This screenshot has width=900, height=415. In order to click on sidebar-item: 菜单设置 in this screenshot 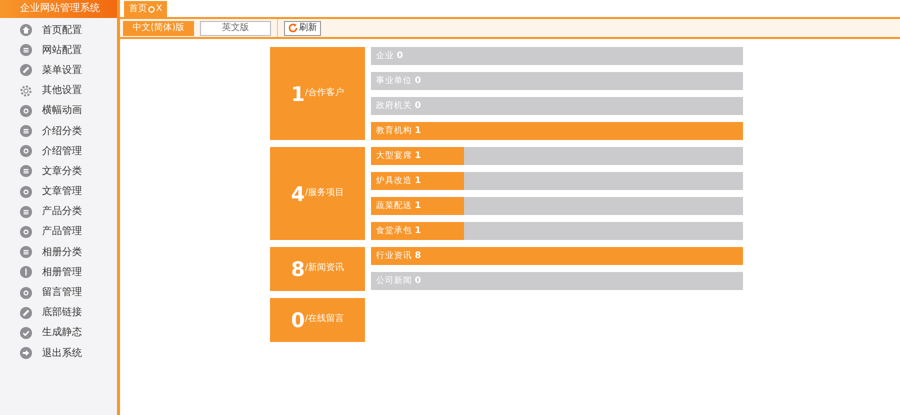, I will do `click(62, 70)`.